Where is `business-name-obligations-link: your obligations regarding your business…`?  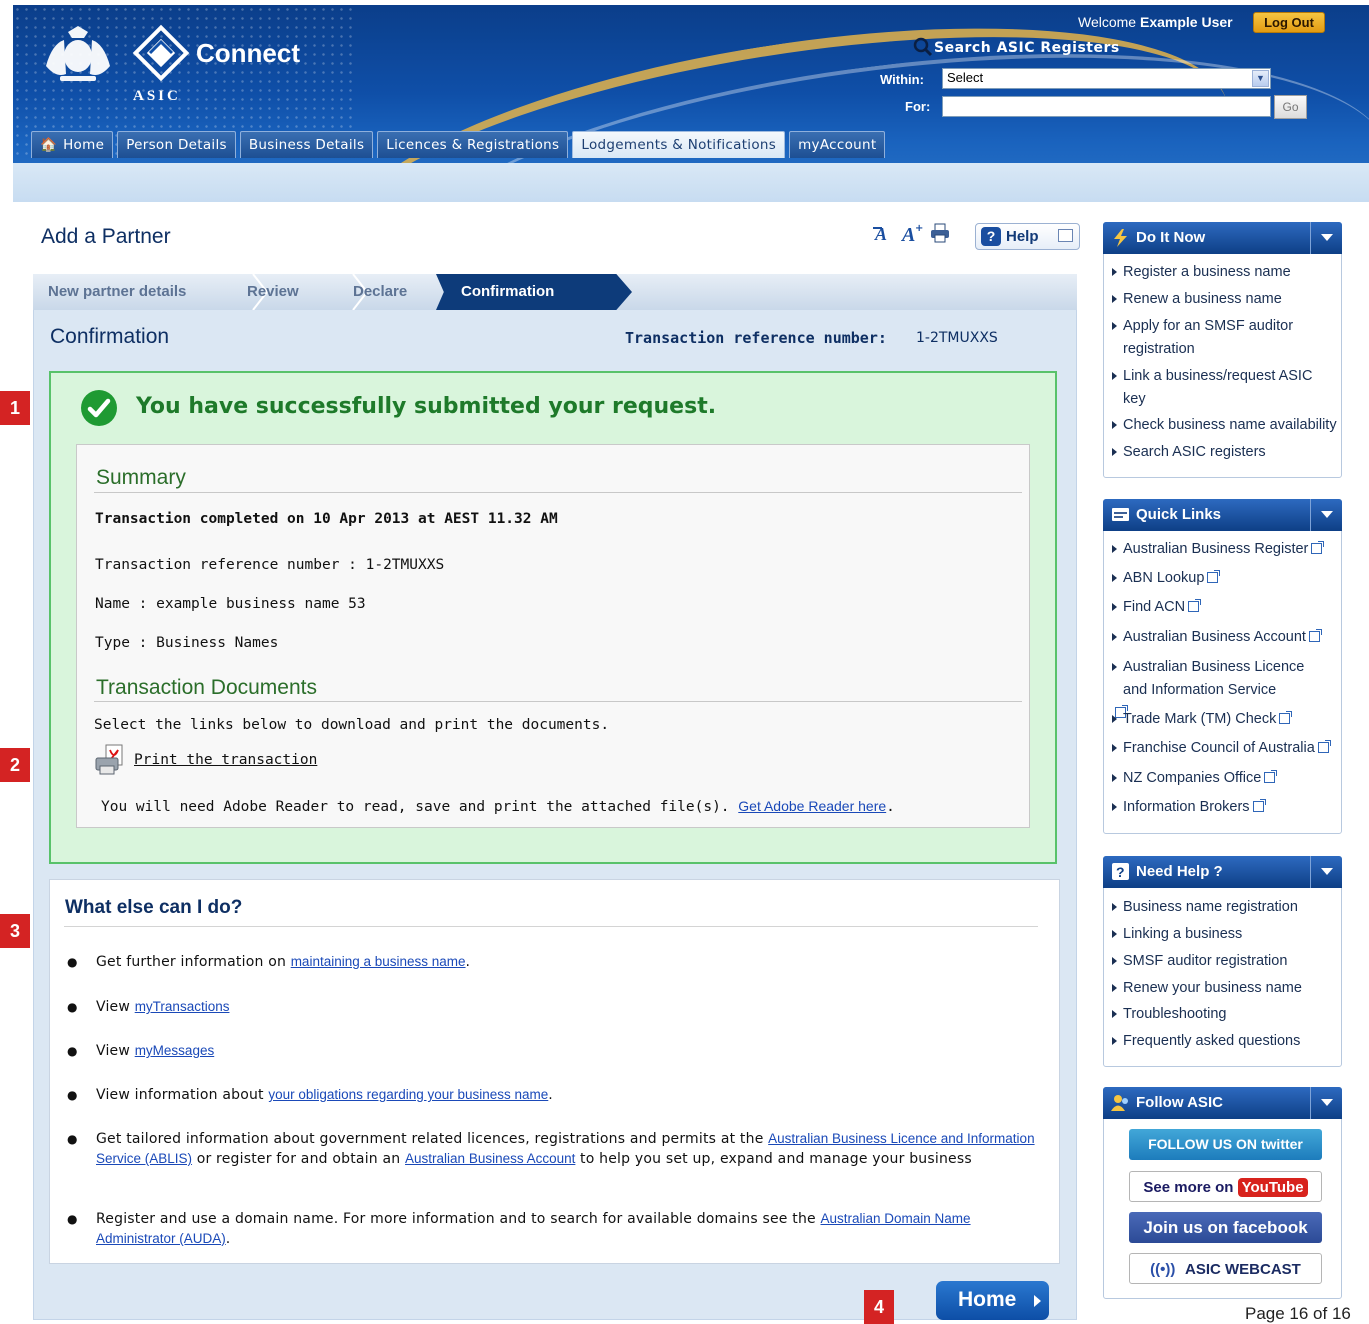 business-name-obligations-link: your obligations regarding your business… is located at coordinates (408, 1094).